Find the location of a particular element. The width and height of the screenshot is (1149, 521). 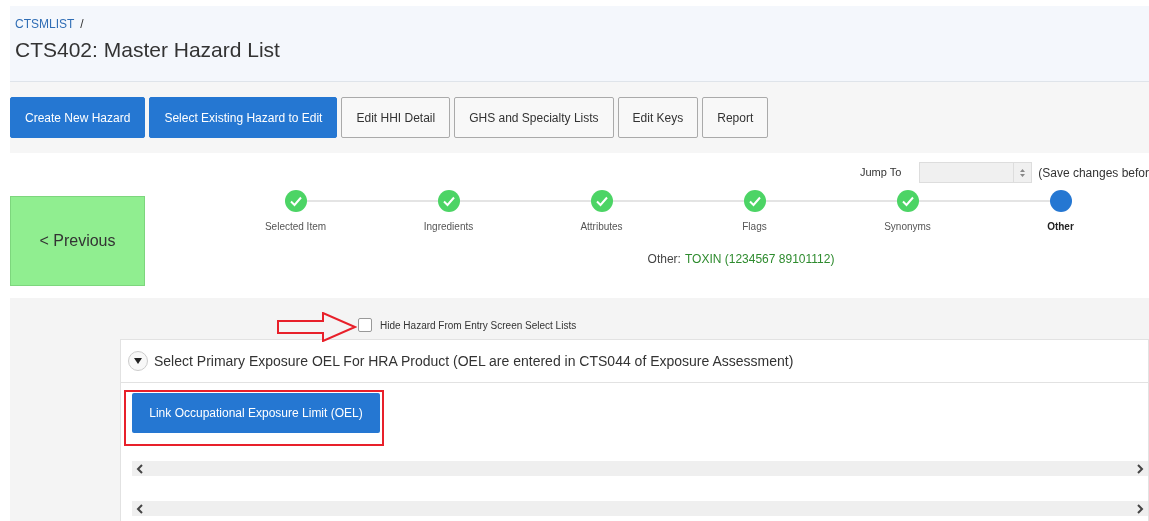

step-label: Flags is located at coordinates (754, 227).